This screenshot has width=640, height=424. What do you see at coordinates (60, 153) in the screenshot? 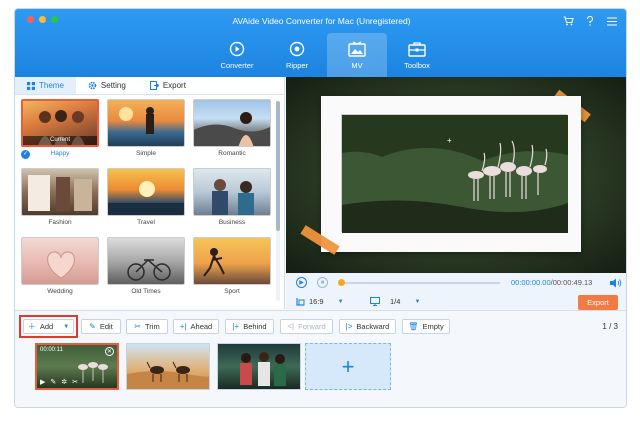
I see `theme-label: Happy` at bounding box center [60, 153].